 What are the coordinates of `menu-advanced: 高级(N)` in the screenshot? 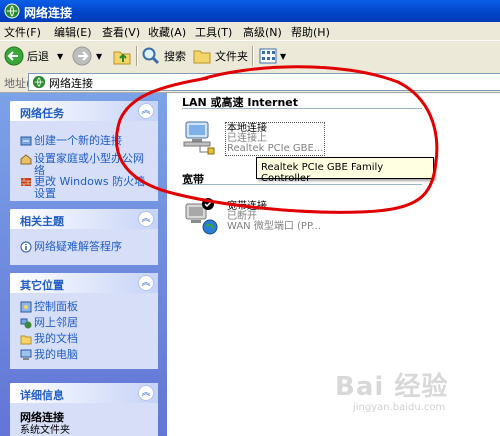 It's located at (262, 32).